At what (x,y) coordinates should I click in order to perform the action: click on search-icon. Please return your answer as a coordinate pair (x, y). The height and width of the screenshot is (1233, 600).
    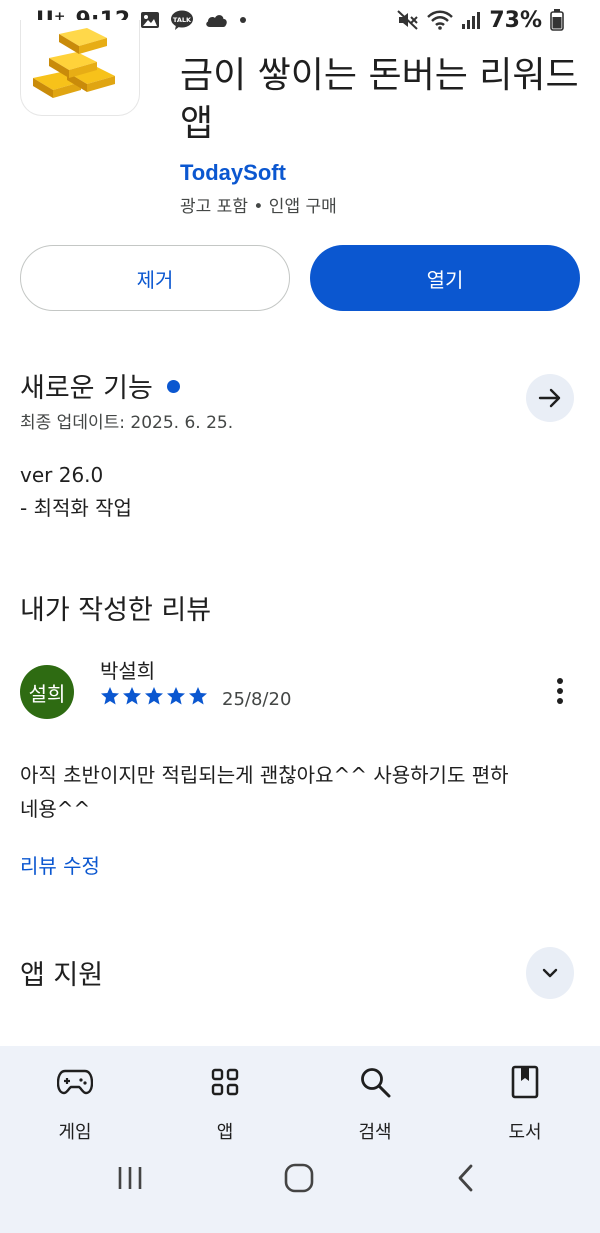
    Looking at the image, I should click on (375, 1082).